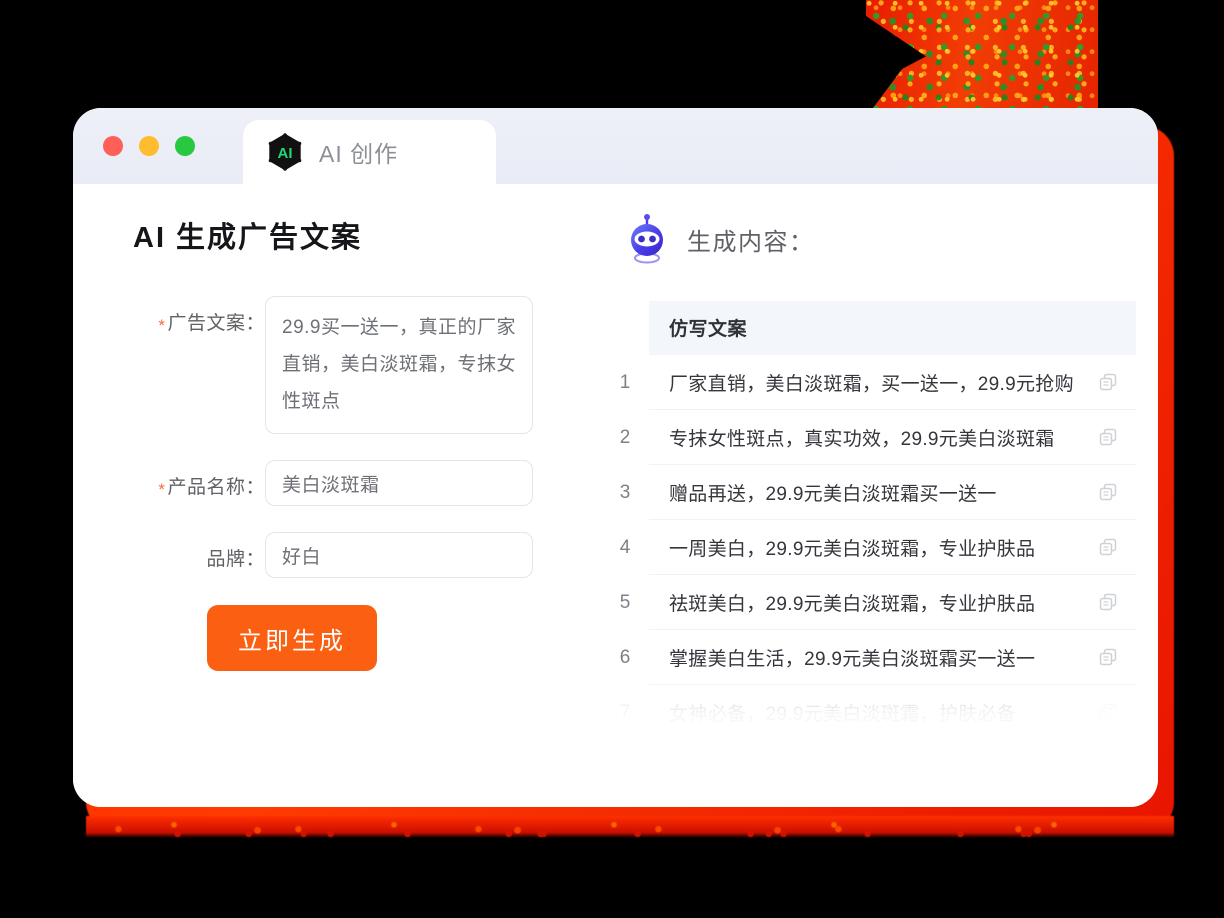  What do you see at coordinates (751, 242) in the screenshot?
I see `results-heading: 生成内容：` at bounding box center [751, 242].